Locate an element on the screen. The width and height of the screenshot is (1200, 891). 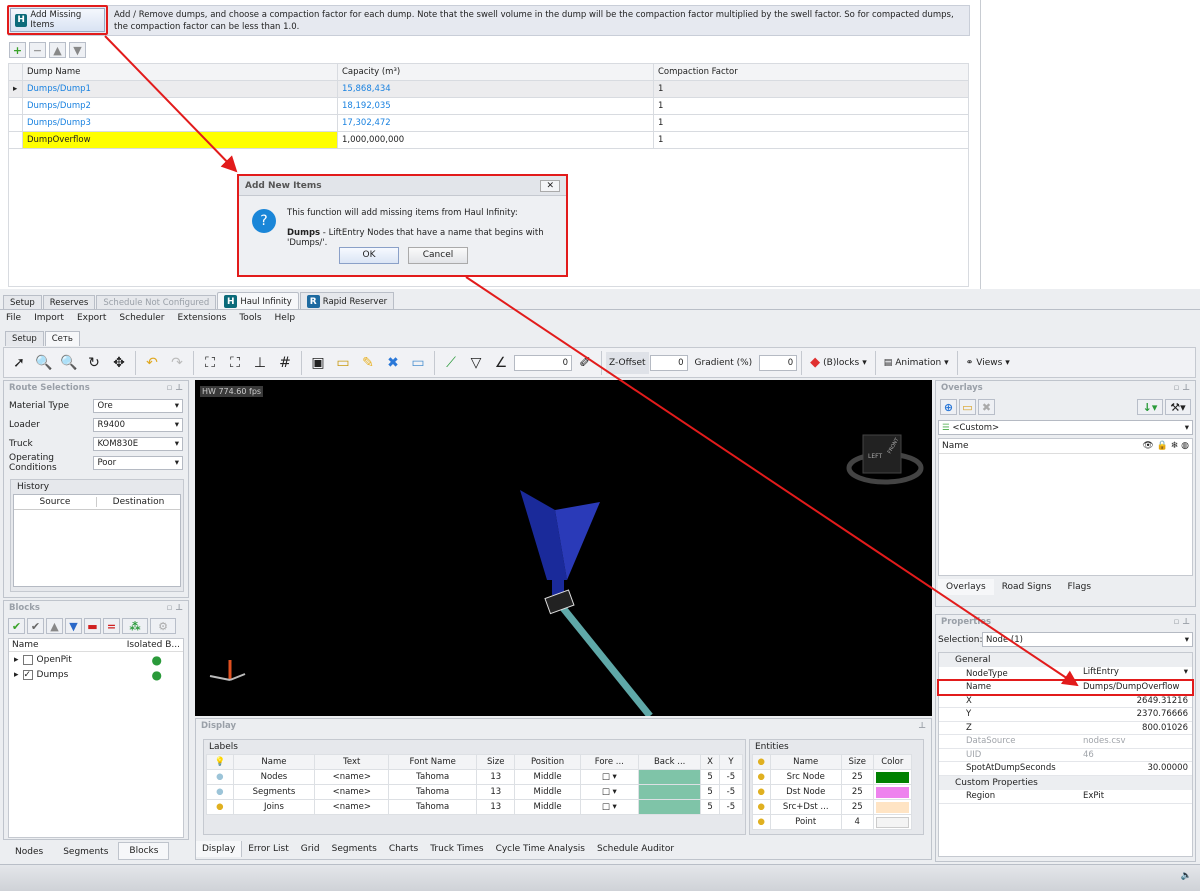
category-custom: Custom Properties is located at coordinates (1065, 782).